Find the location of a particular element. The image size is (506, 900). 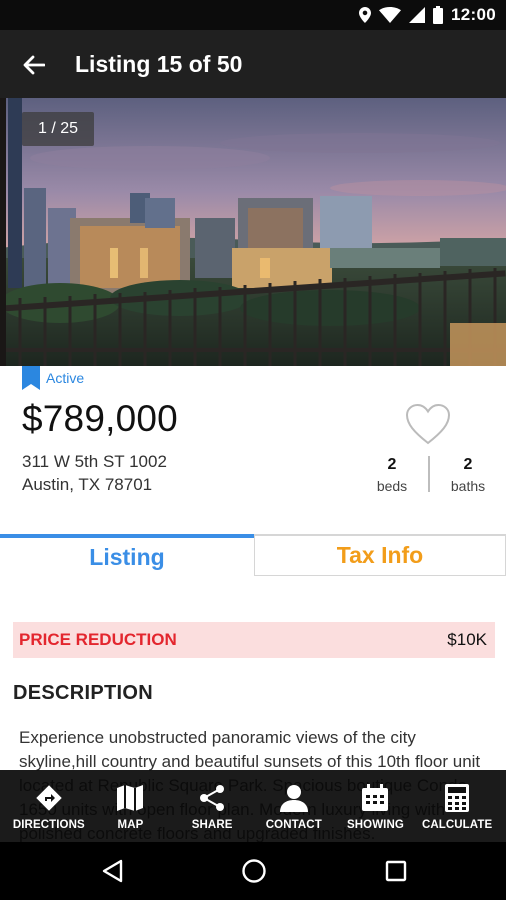

back-button is located at coordinates (34, 65).